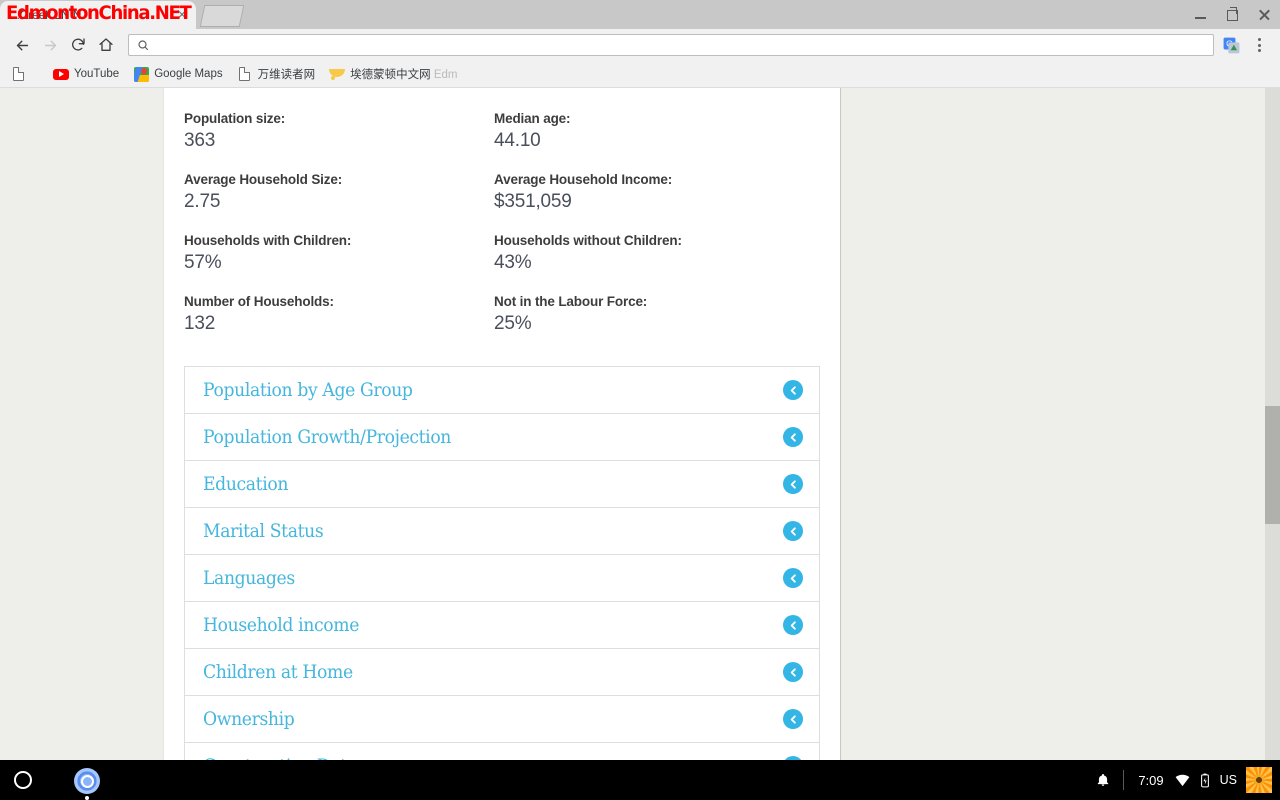 The image size is (1280, 800). What do you see at coordinates (532, 118) in the screenshot?
I see `stat-label: Median age:` at bounding box center [532, 118].